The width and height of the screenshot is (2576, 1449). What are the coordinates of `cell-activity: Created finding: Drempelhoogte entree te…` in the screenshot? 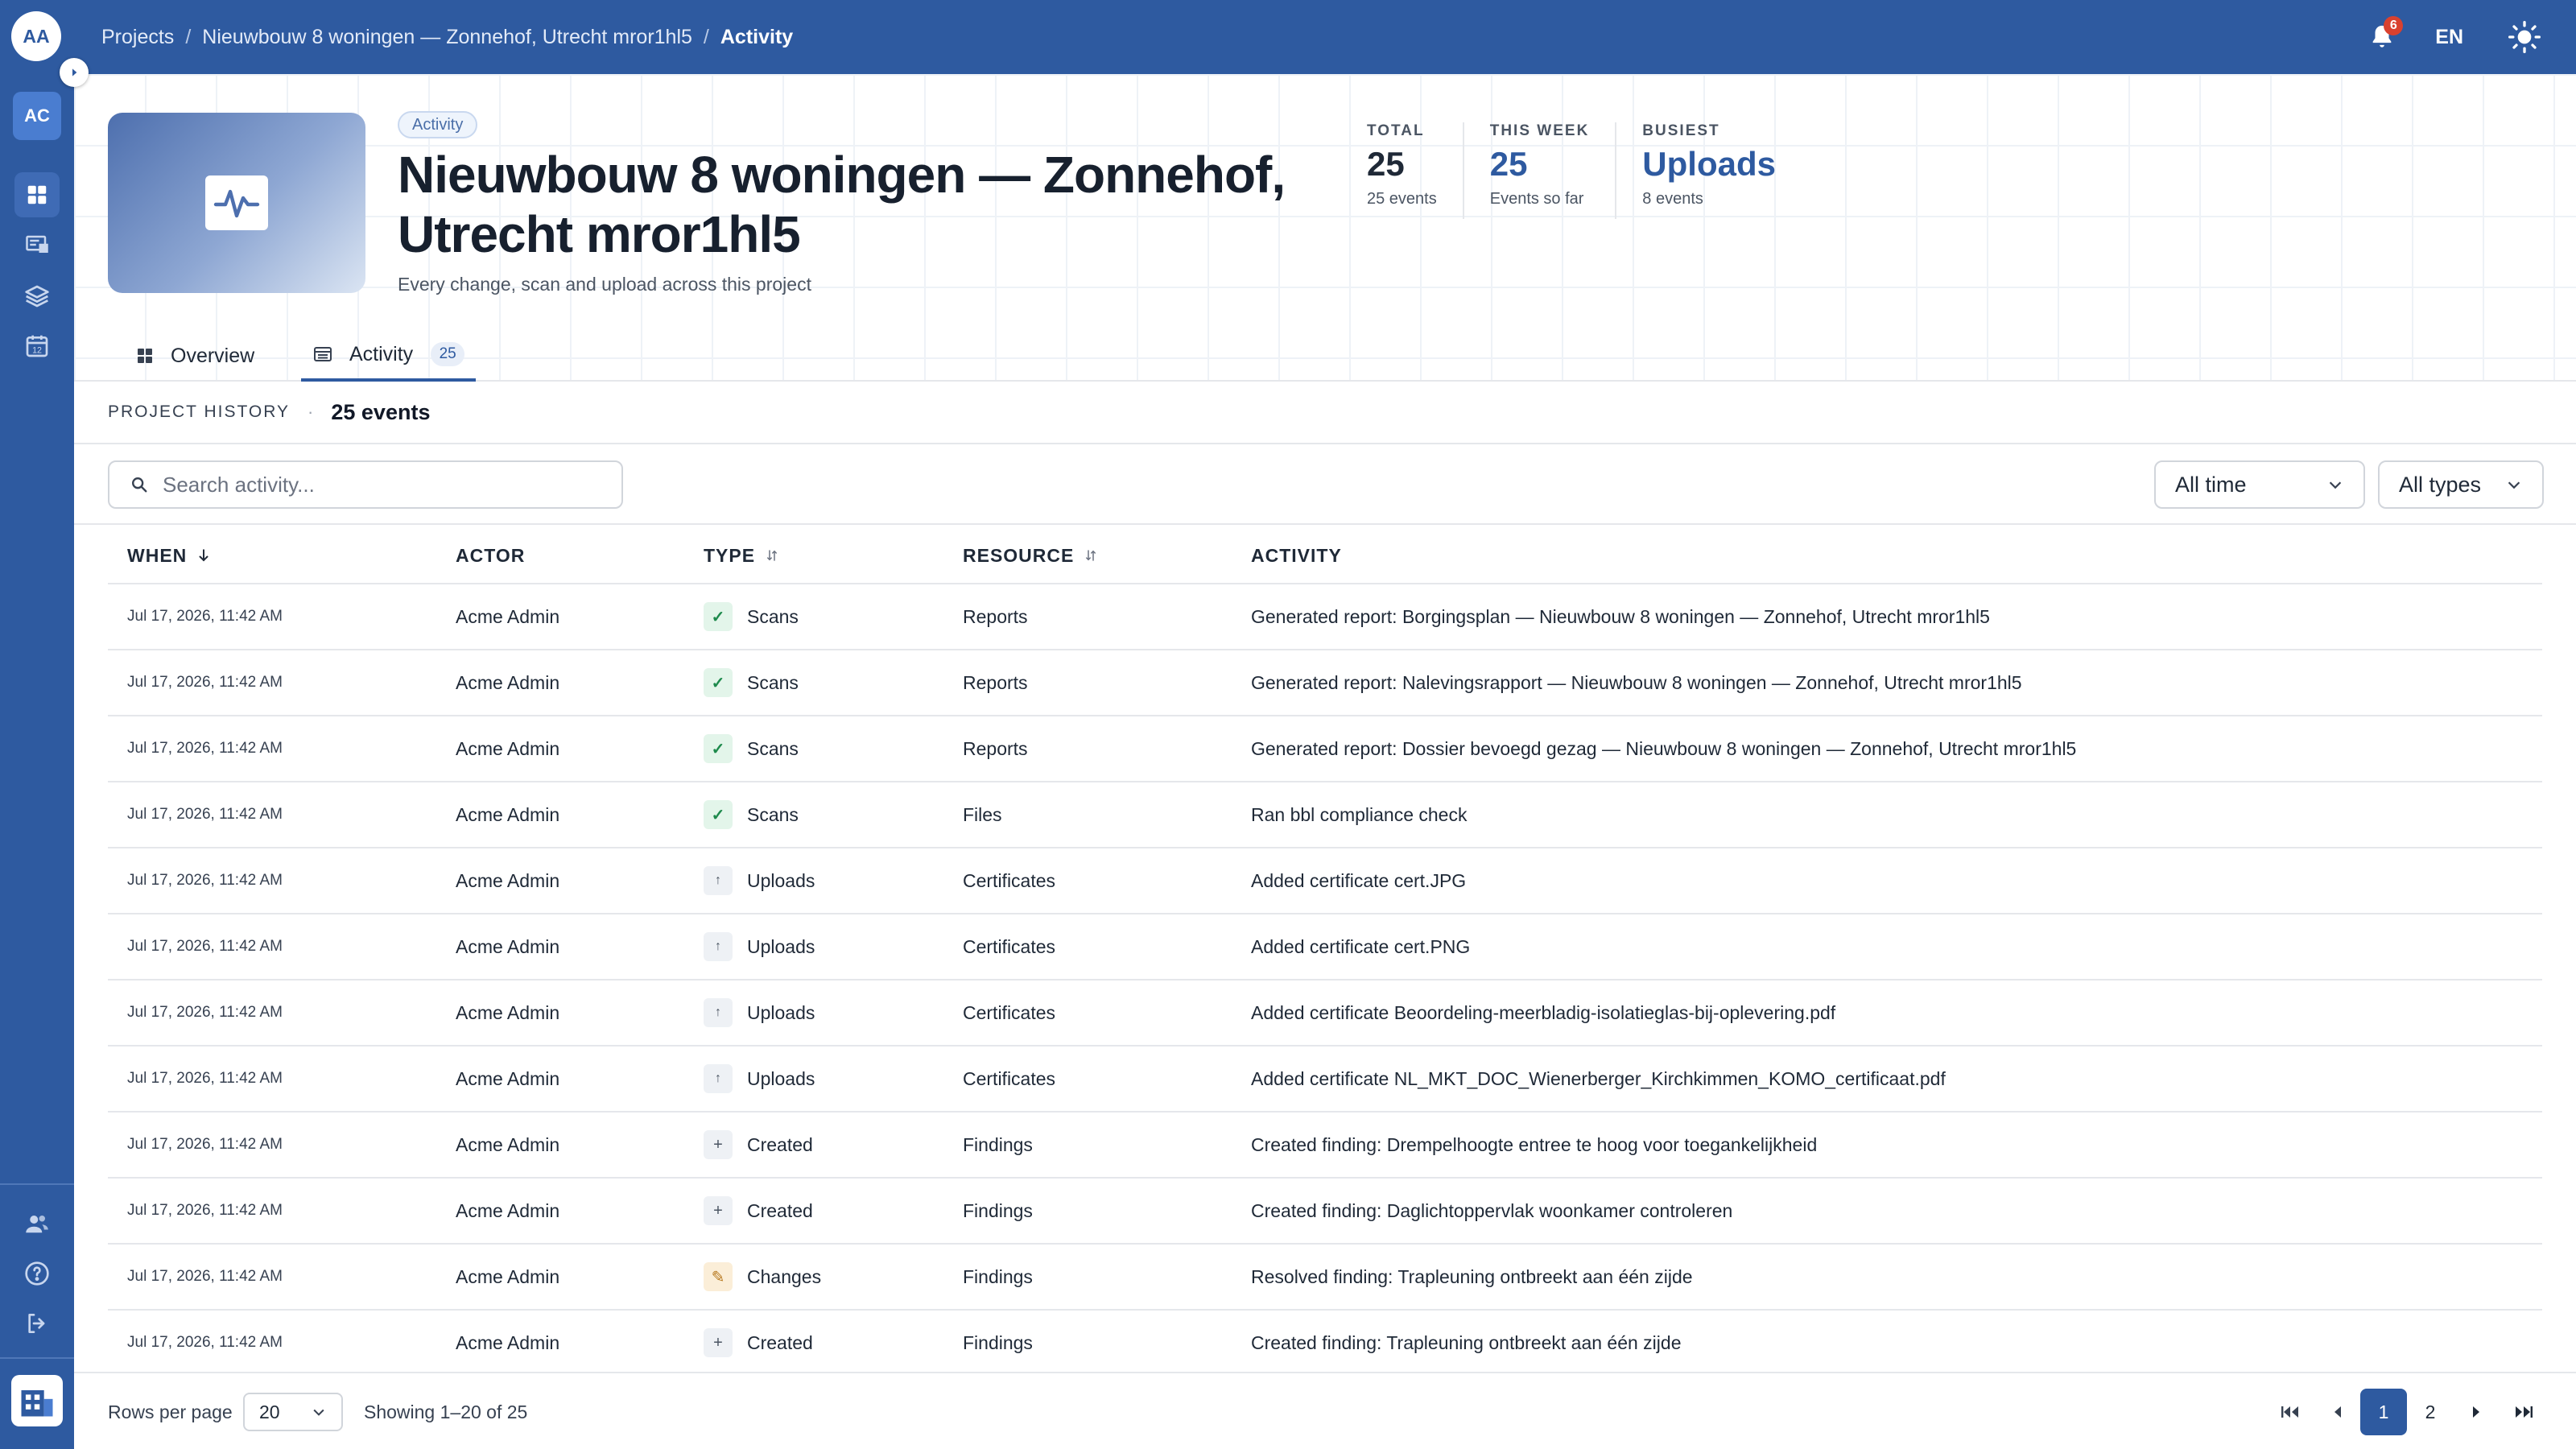 It's located at (1534, 1144).